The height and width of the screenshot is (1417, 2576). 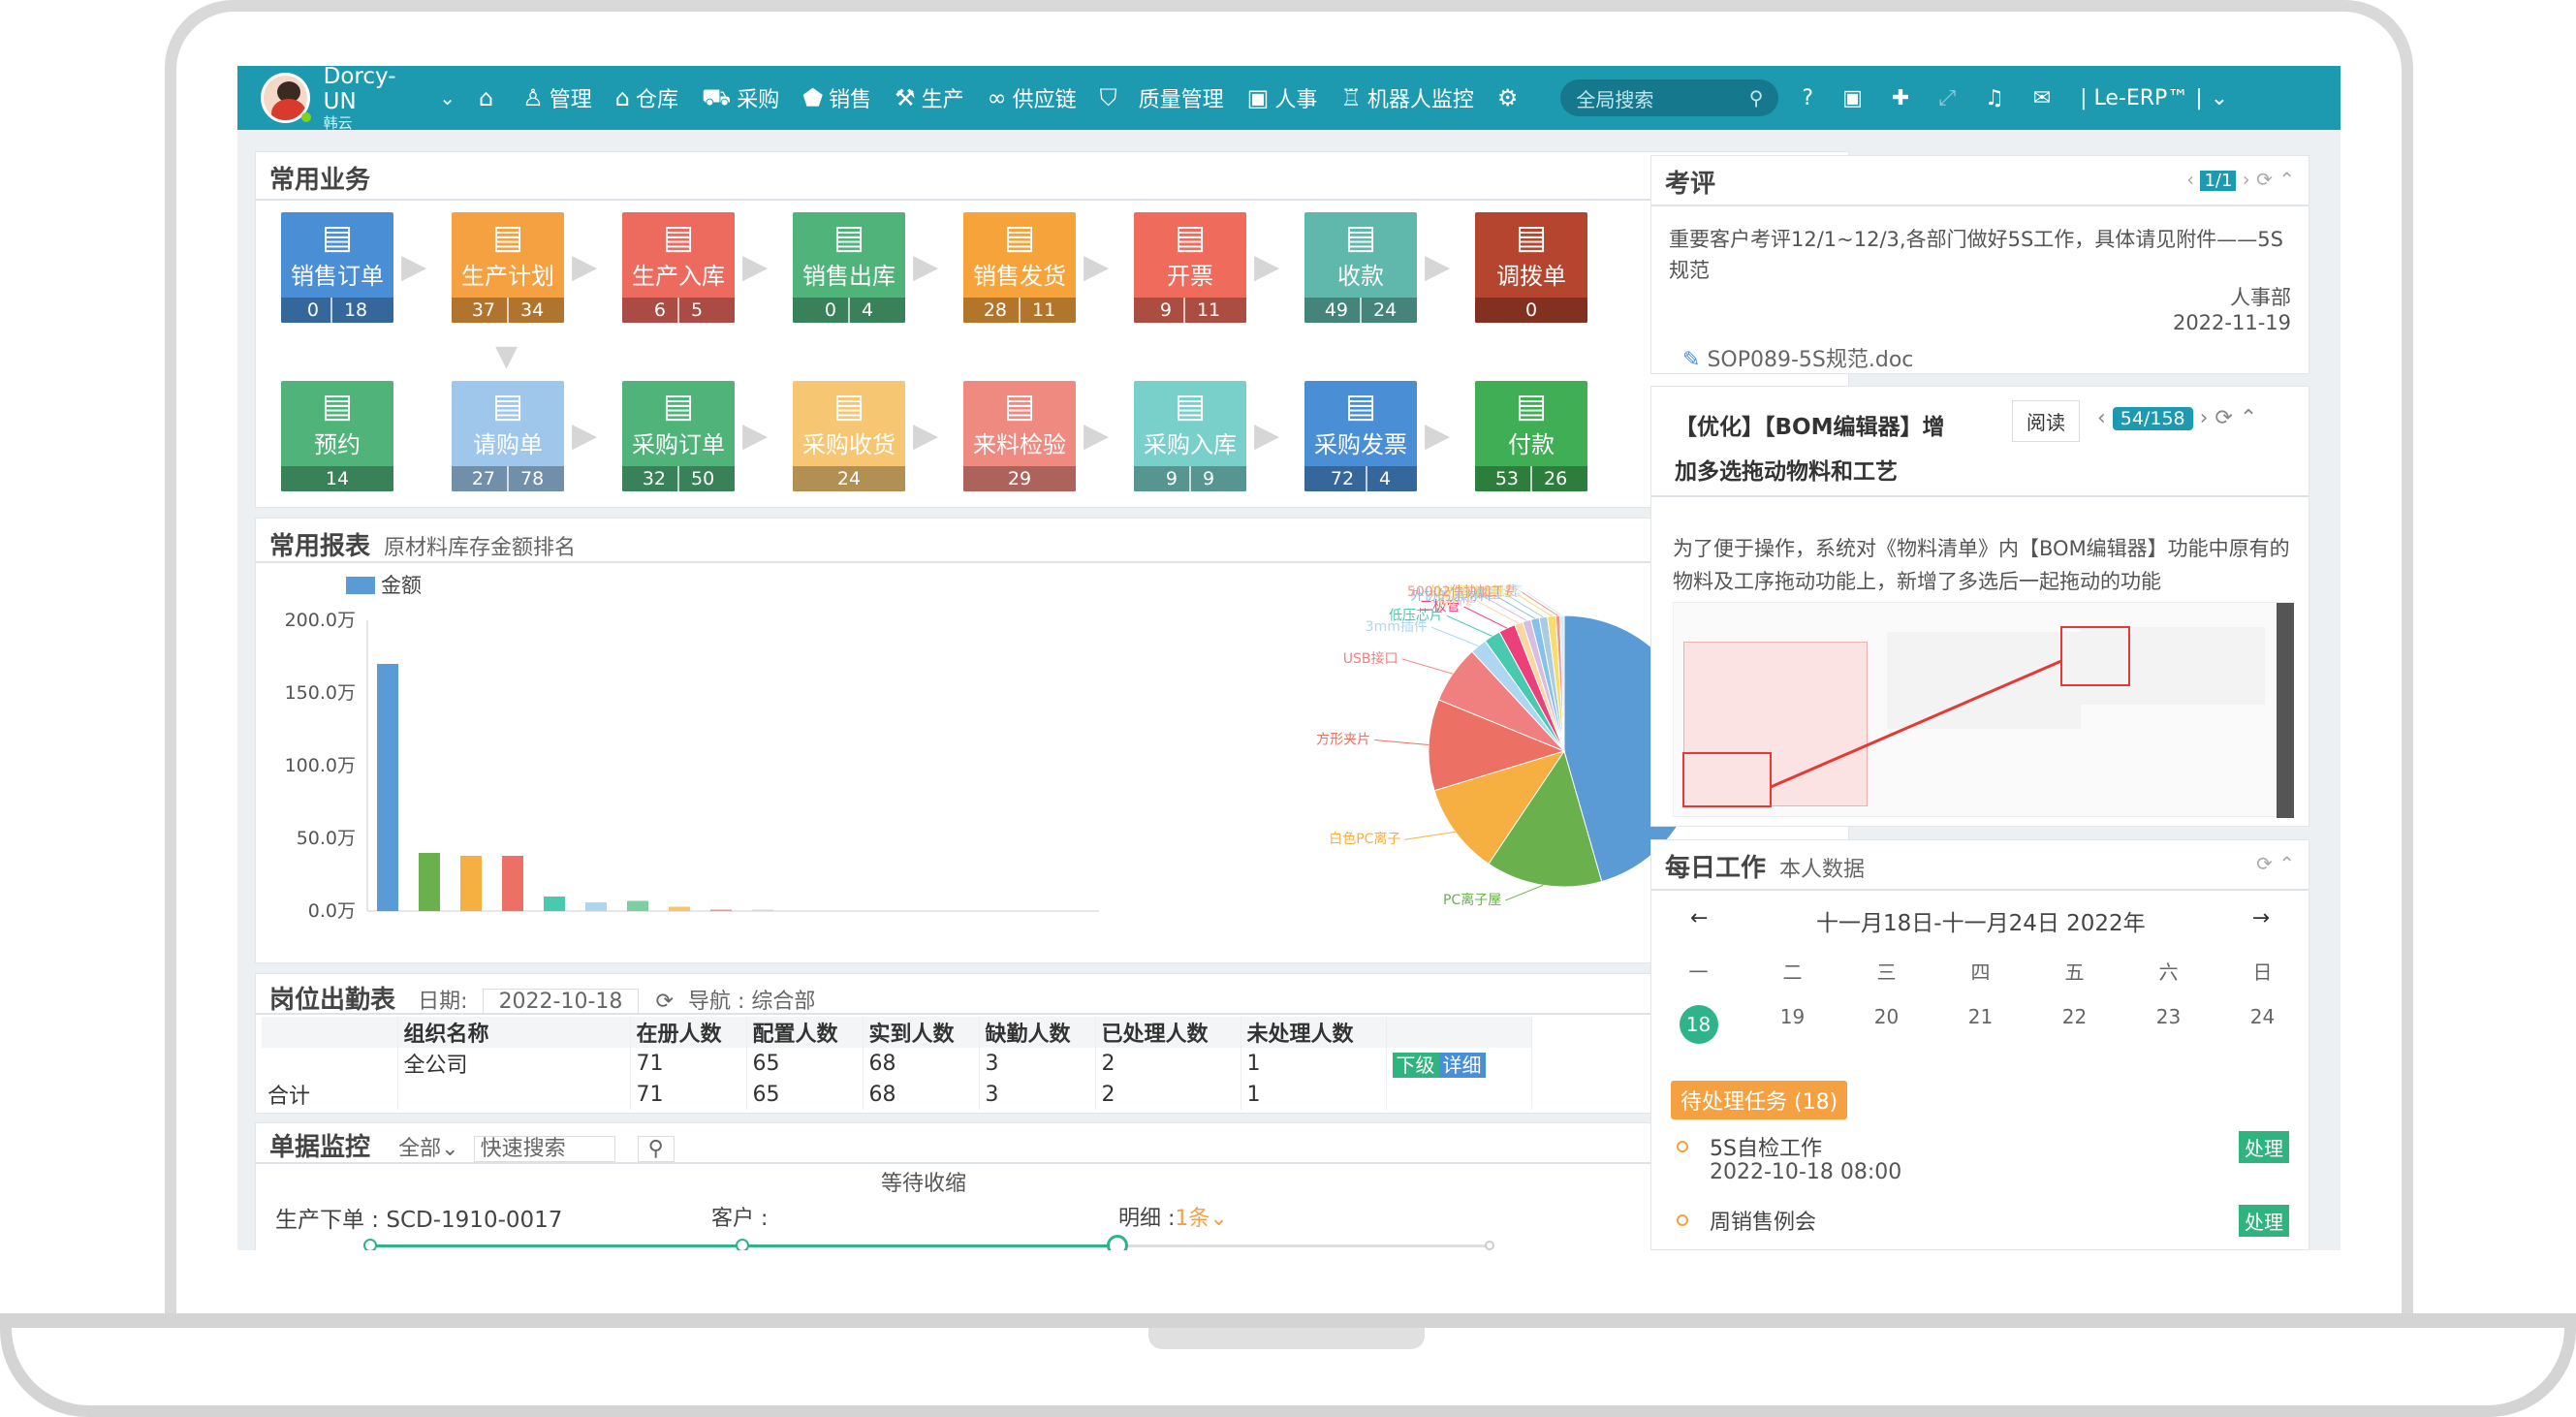 What do you see at coordinates (419, 1149) in the screenshot?
I see `filter-select: 全部` at bounding box center [419, 1149].